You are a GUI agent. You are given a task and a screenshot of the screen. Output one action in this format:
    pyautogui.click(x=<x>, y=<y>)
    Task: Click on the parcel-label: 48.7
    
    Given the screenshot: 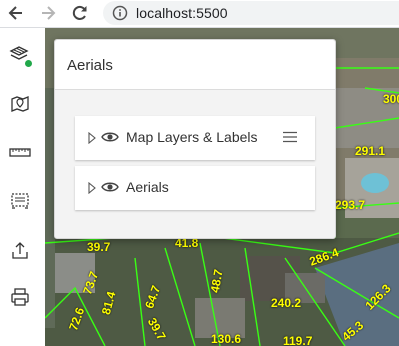 What is the action you would take?
    pyautogui.click(x=216, y=281)
    